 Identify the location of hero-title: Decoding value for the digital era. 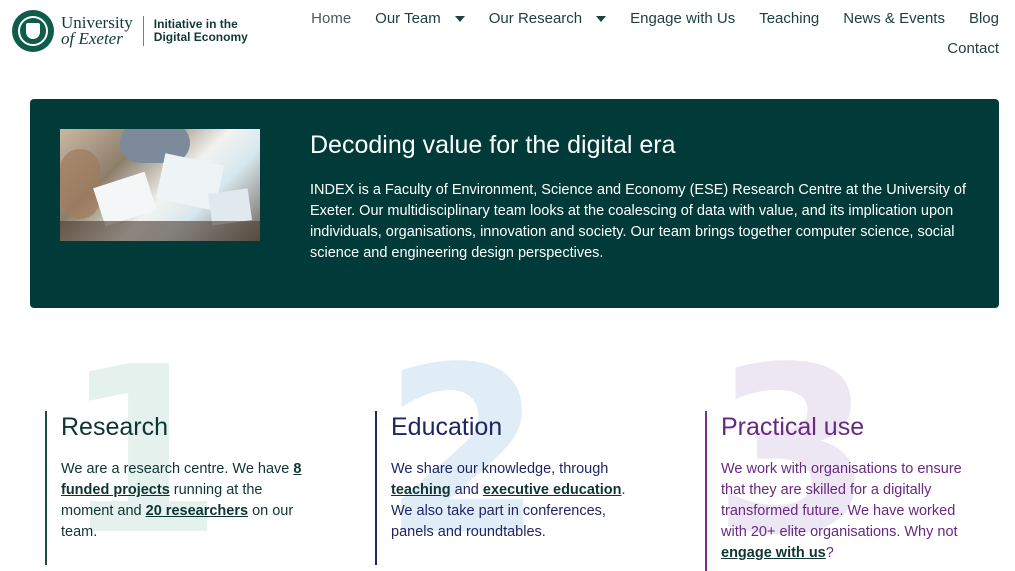
(493, 145).